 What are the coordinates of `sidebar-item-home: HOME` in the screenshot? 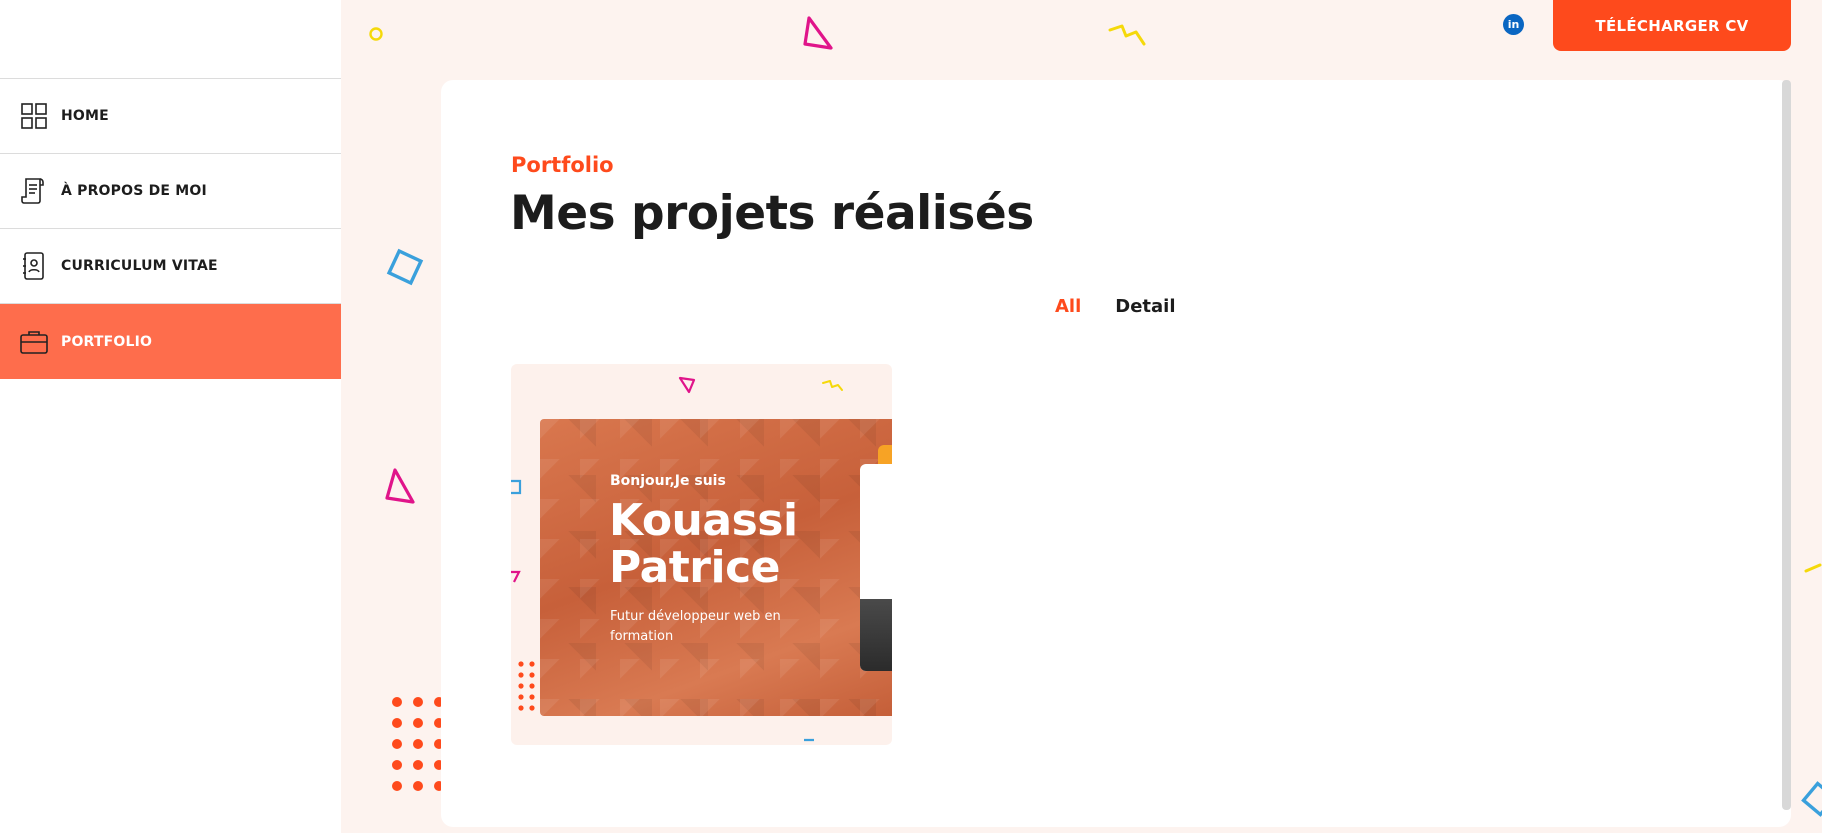 It's located at (170, 116).